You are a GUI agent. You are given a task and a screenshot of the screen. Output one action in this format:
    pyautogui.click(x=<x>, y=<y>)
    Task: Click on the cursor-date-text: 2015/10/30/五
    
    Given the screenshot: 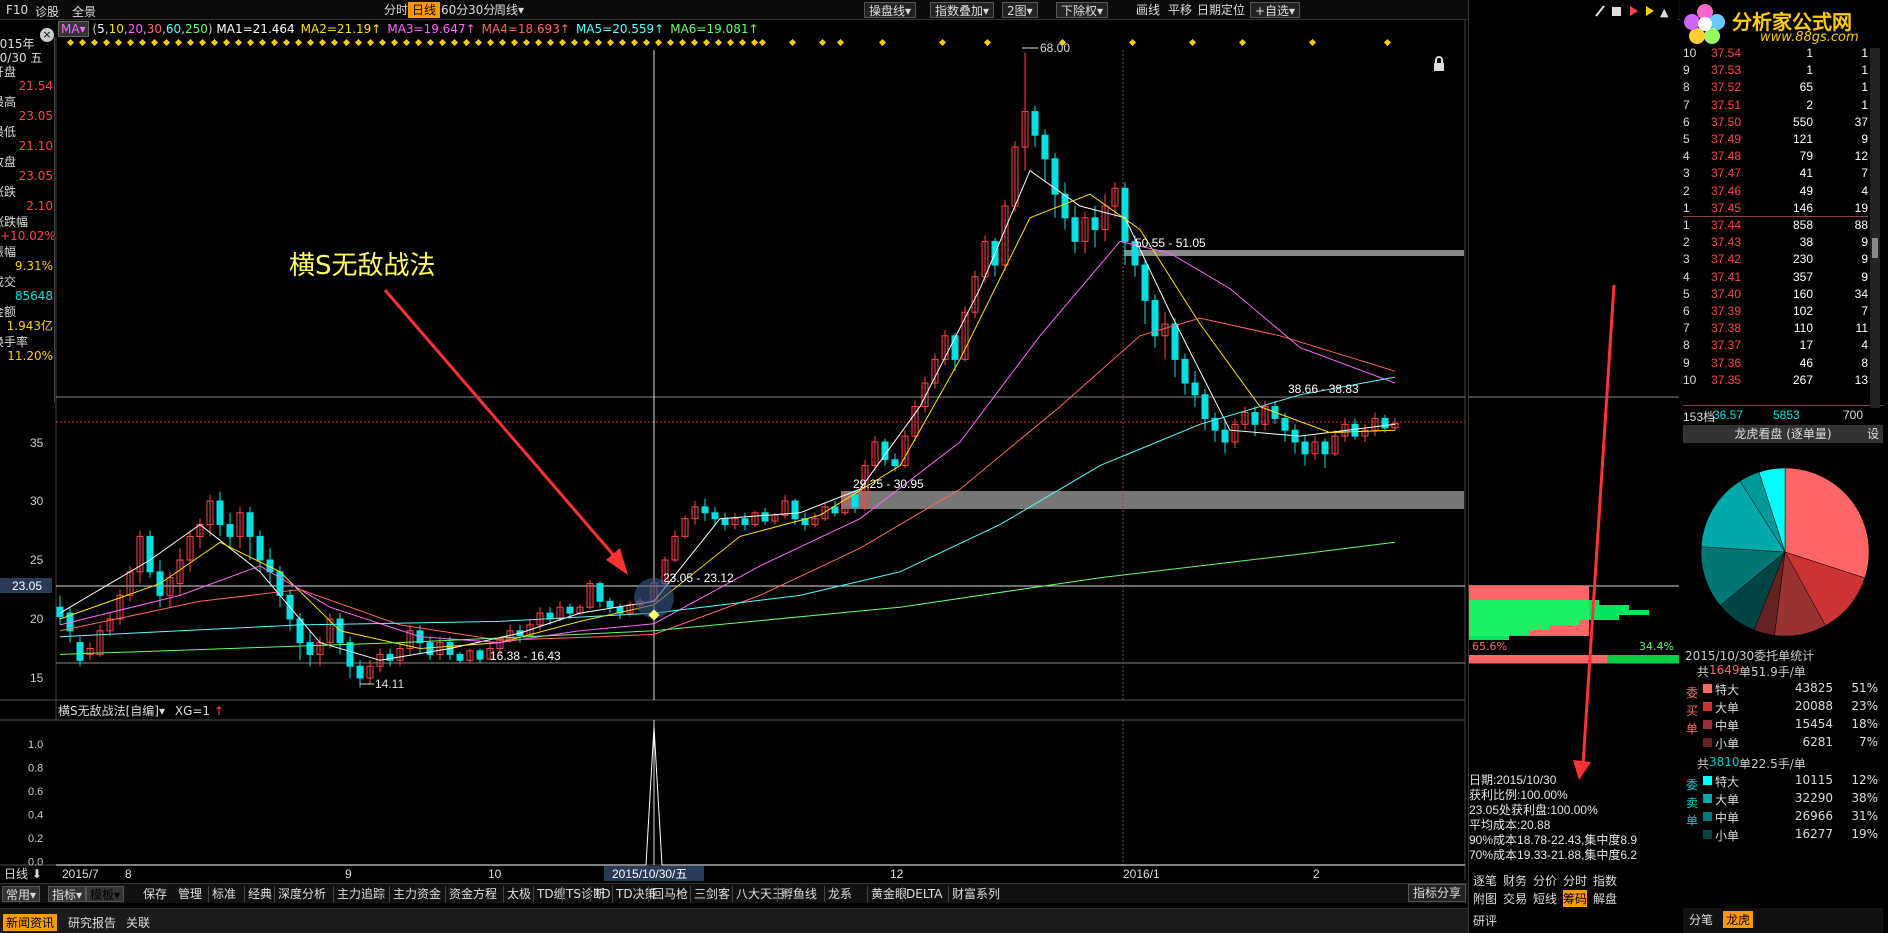 What is the action you would take?
    pyautogui.click(x=649, y=874)
    